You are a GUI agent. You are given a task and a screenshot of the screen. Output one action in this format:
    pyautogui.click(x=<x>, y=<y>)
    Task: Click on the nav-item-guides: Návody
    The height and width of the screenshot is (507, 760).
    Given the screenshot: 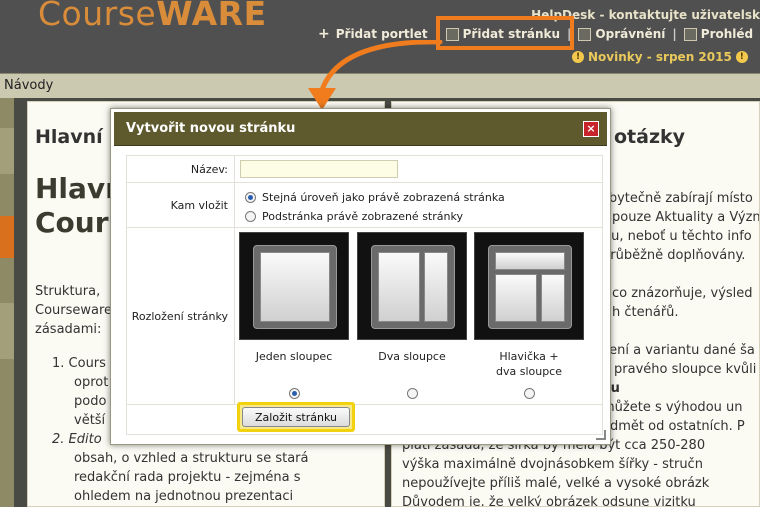 What is the action you would take?
    pyautogui.click(x=28, y=85)
    